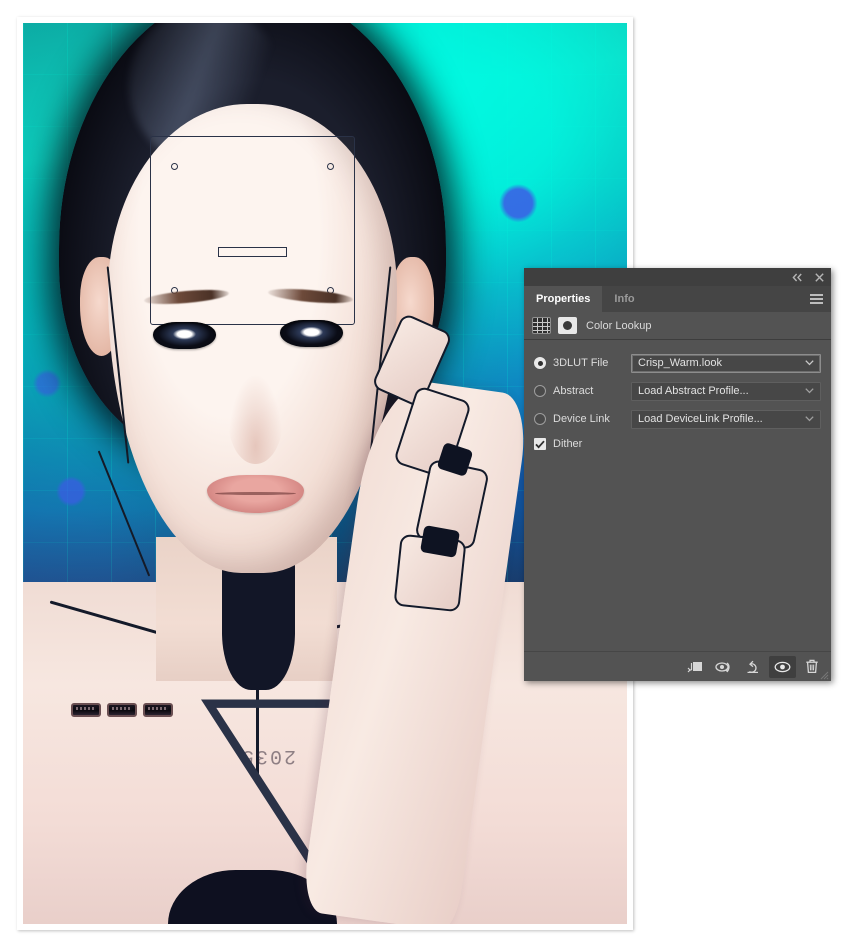 The width and height of the screenshot is (850, 944). I want to click on tab-properties: Properties, so click(563, 299).